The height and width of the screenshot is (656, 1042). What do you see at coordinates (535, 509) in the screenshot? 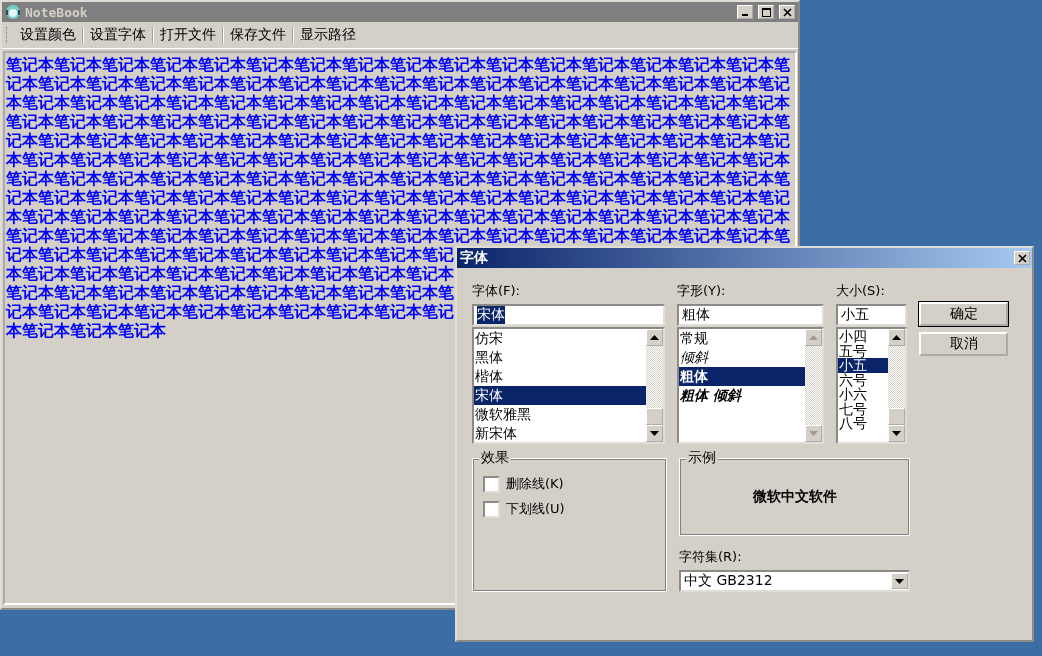
I see `checkbox-label: 下划线(U)` at bounding box center [535, 509].